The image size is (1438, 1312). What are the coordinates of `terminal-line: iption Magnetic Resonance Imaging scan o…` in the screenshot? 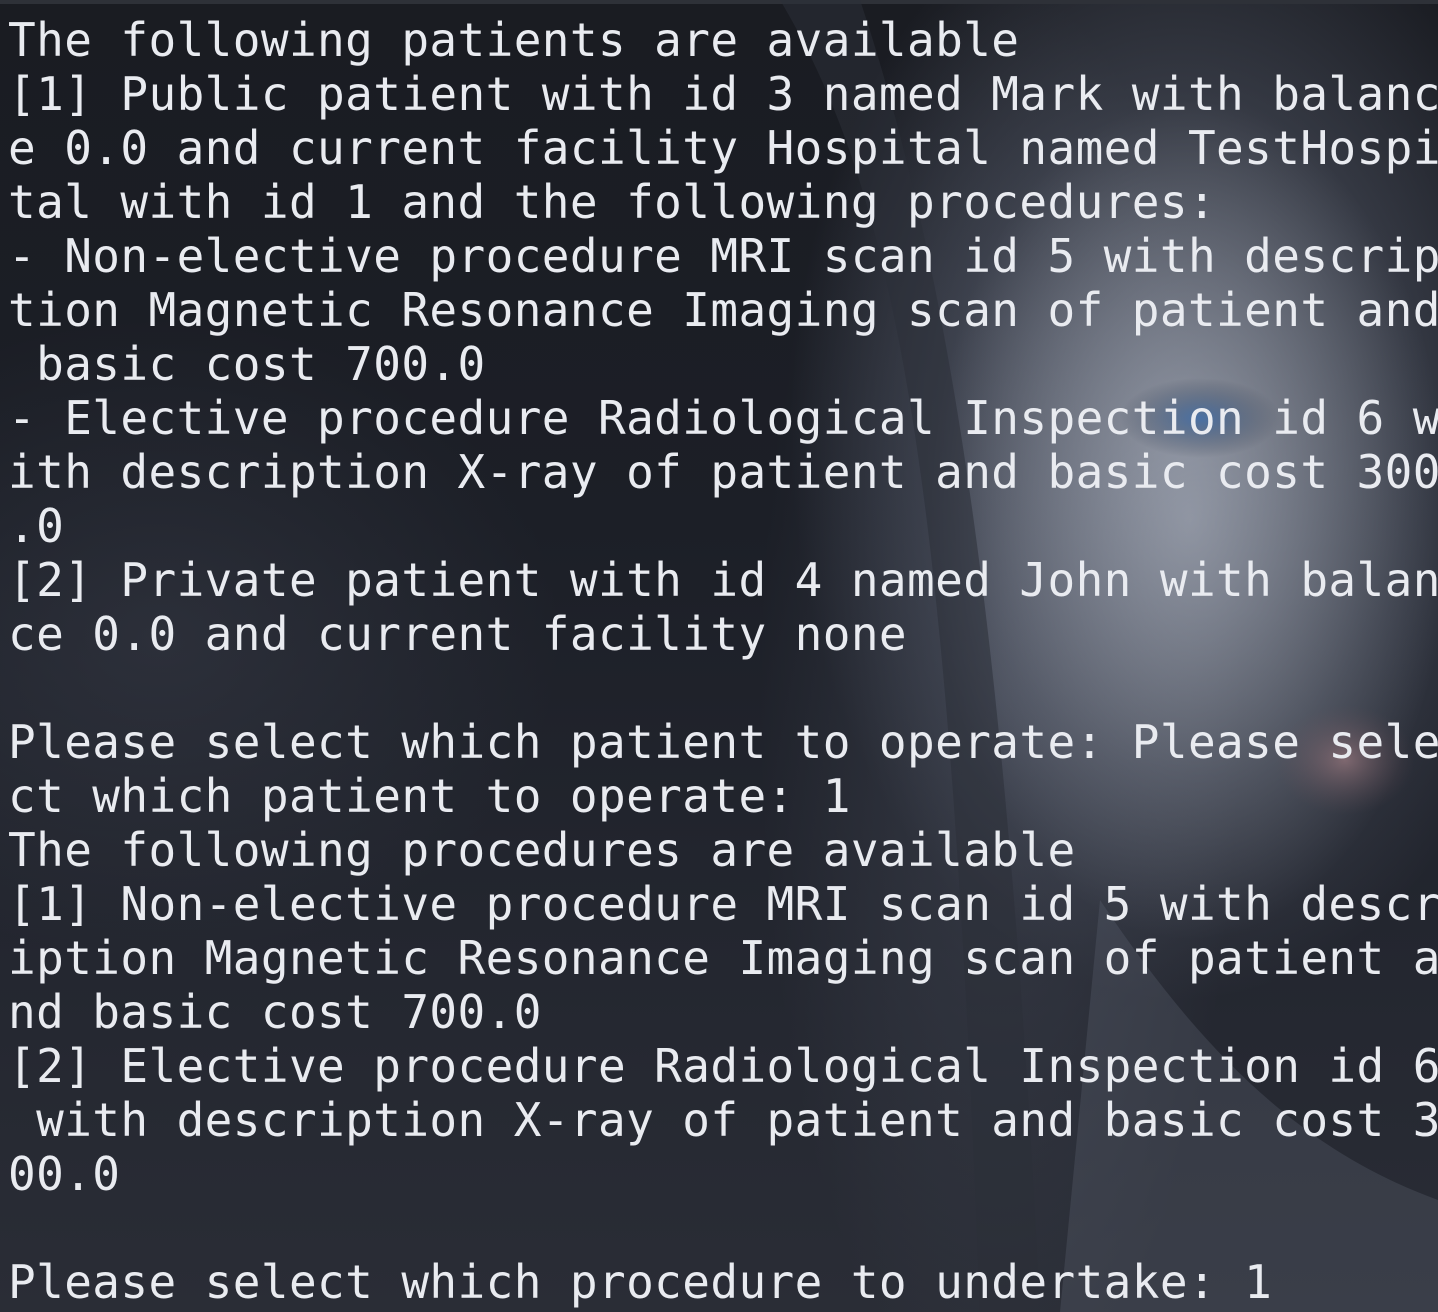 It's located at (723, 958).